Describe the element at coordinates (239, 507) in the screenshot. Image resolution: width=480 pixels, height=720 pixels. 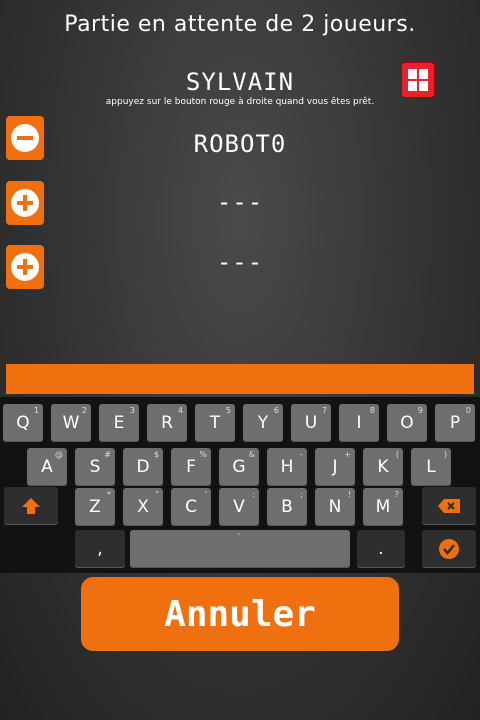
I see `key-v: V:` at that location.